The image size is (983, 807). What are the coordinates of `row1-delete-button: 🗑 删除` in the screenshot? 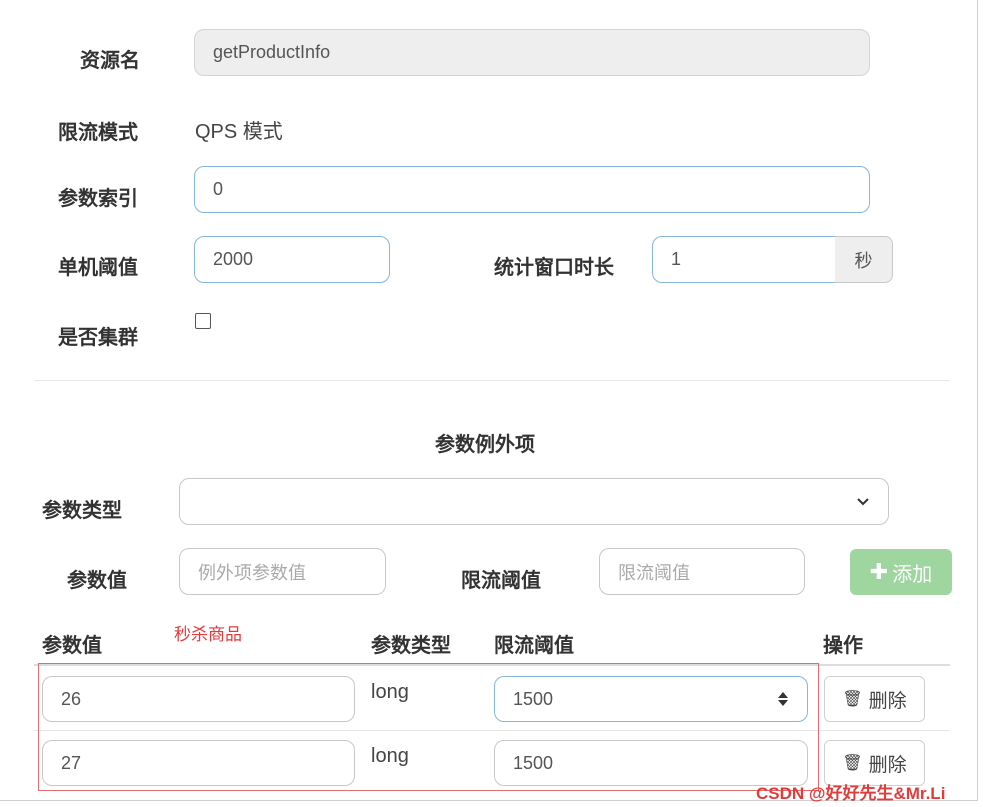 It's located at (874, 699).